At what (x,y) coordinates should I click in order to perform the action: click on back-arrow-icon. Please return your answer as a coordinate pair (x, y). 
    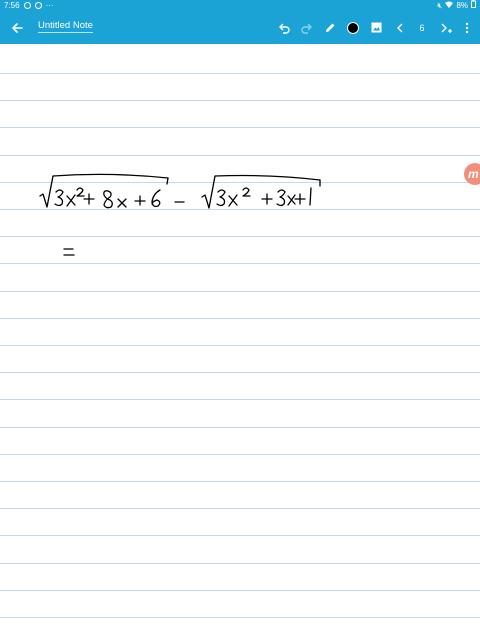
    Looking at the image, I should click on (17, 27).